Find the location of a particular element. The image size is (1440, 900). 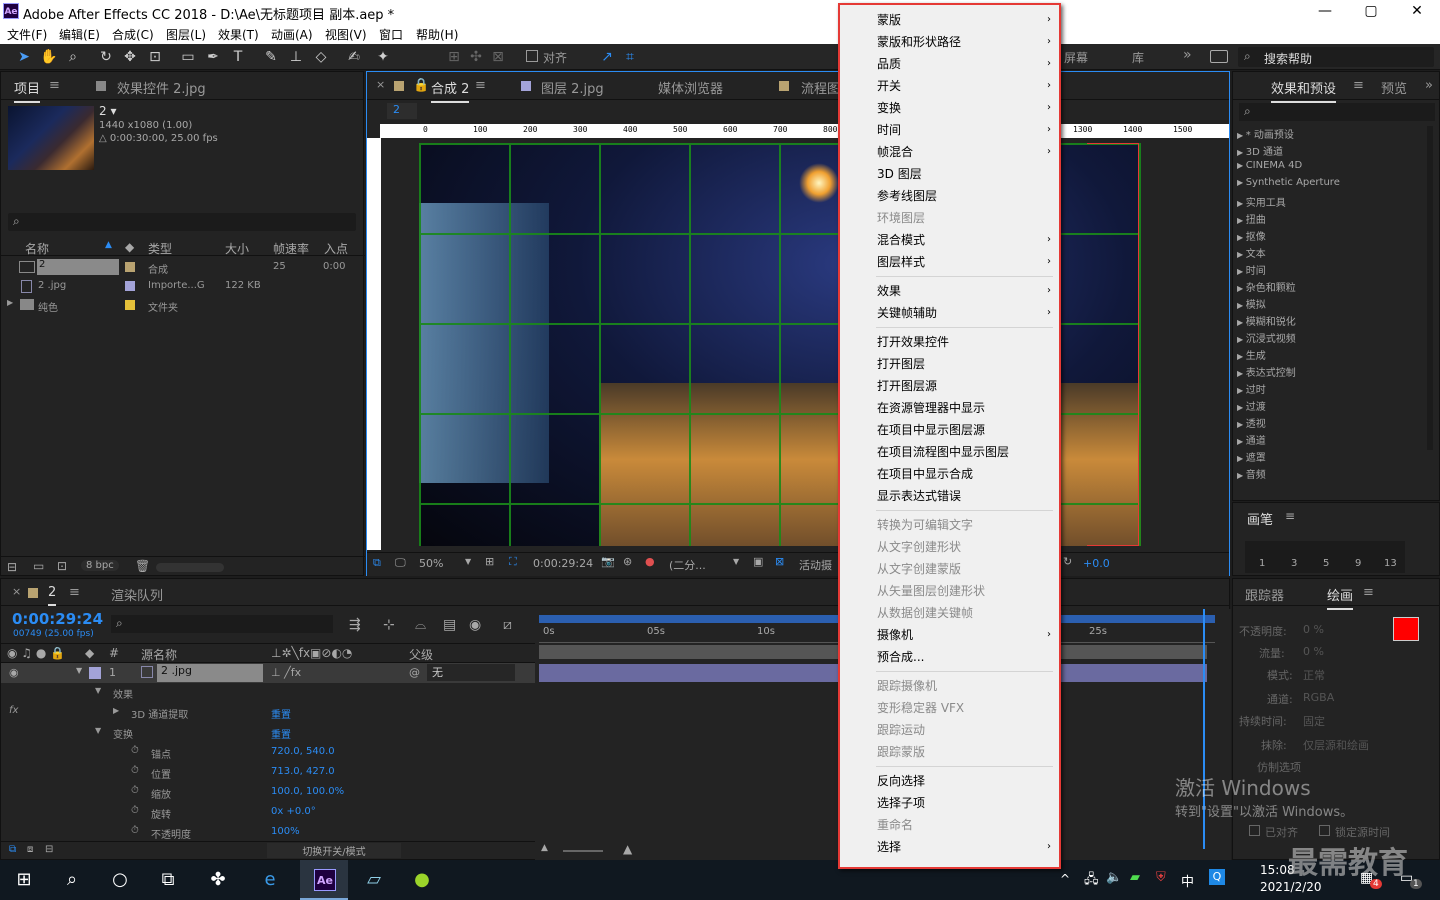

menu-view: 视图(V) is located at coordinates (346, 34).